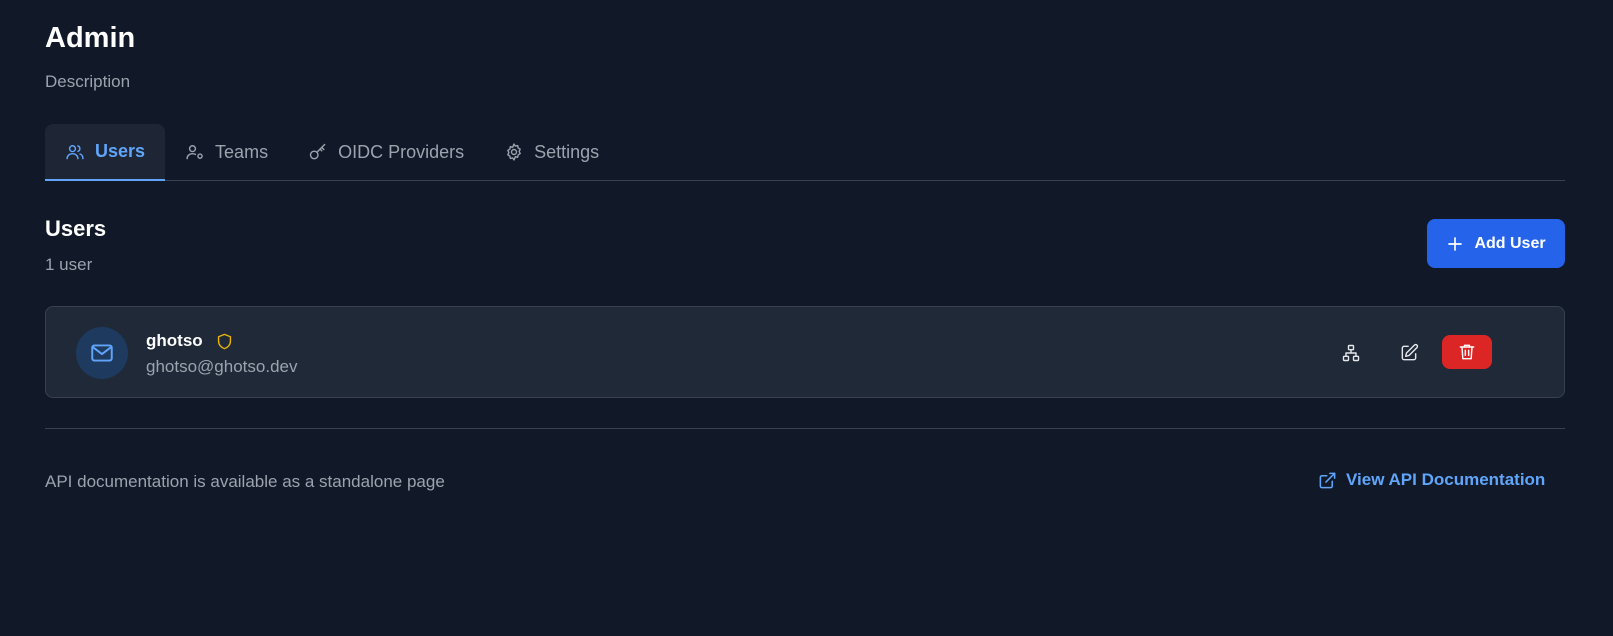 Image resolution: width=1613 pixels, height=636 pixels. What do you see at coordinates (805, 428) in the screenshot?
I see `section-divider` at bounding box center [805, 428].